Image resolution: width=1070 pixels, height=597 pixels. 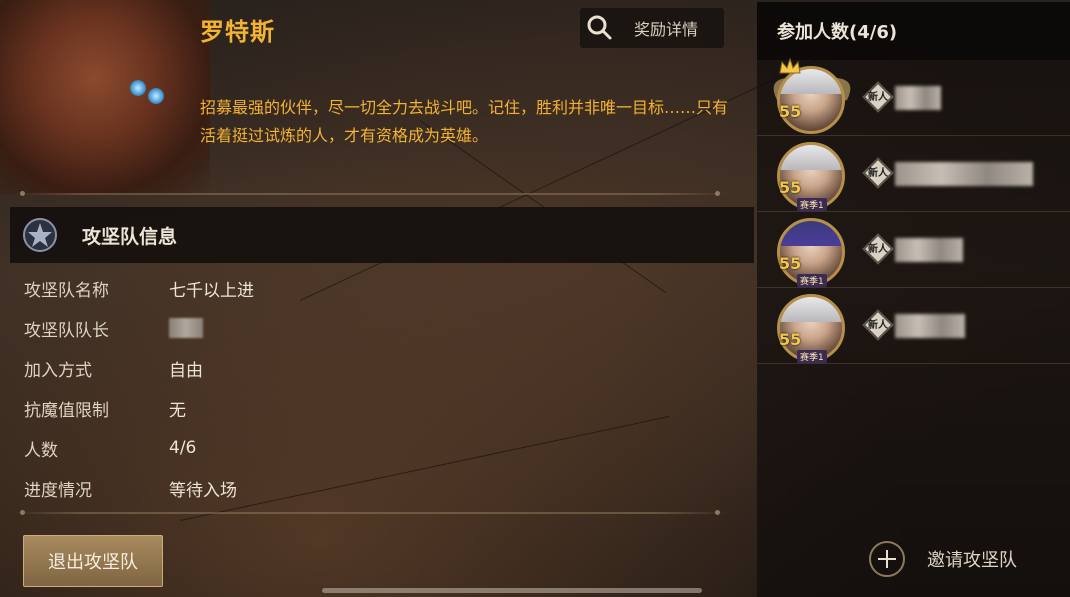 What do you see at coordinates (913, 31) in the screenshot?
I see `participants-header: 参加人数(4/6)` at bounding box center [913, 31].